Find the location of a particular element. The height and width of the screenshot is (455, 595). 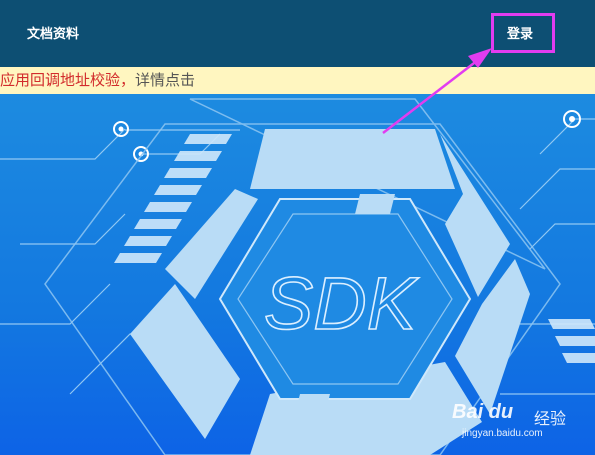

watermark-url: jingyan.baidu.com is located at coordinates (502, 433).